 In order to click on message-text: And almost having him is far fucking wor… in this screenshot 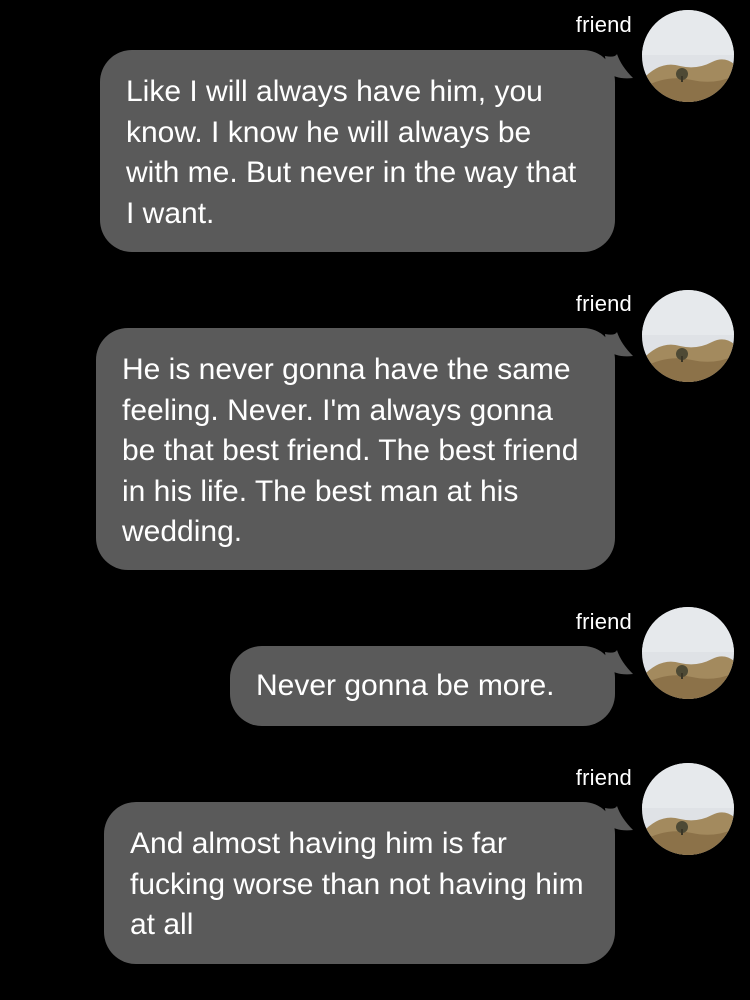, I will do `click(357, 884)`.